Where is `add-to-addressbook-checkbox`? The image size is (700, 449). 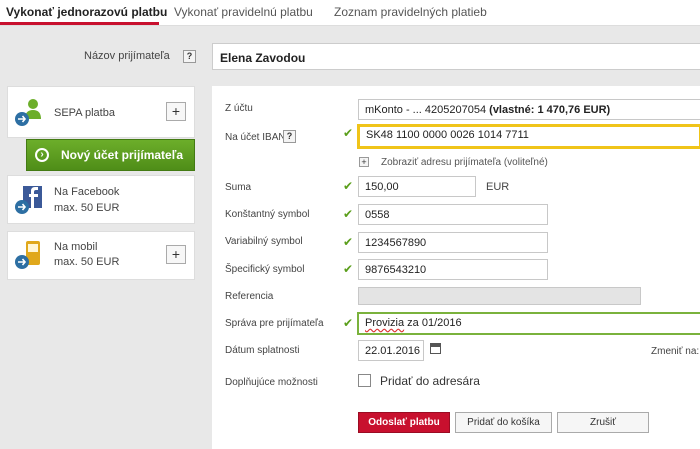 add-to-addressbook-checkbox is located at coordinates (364, 380).